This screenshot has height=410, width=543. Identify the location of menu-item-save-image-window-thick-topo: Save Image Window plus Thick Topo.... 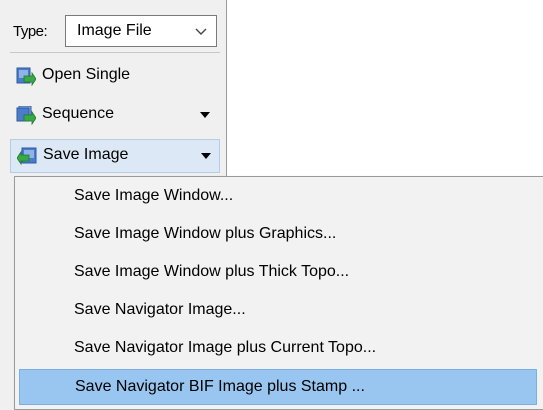
(278, 273).